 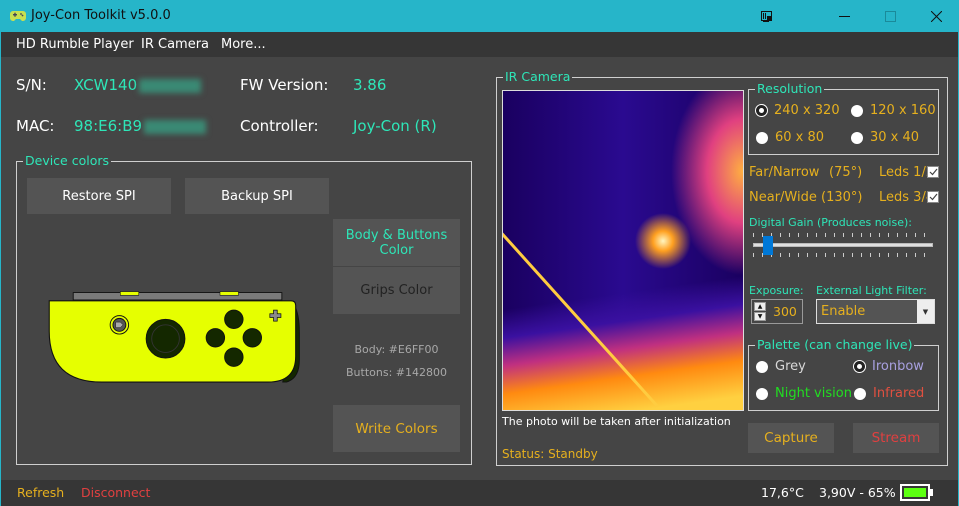 I want to click on sn-value-text: XCW140, so click(x=106, y=85).